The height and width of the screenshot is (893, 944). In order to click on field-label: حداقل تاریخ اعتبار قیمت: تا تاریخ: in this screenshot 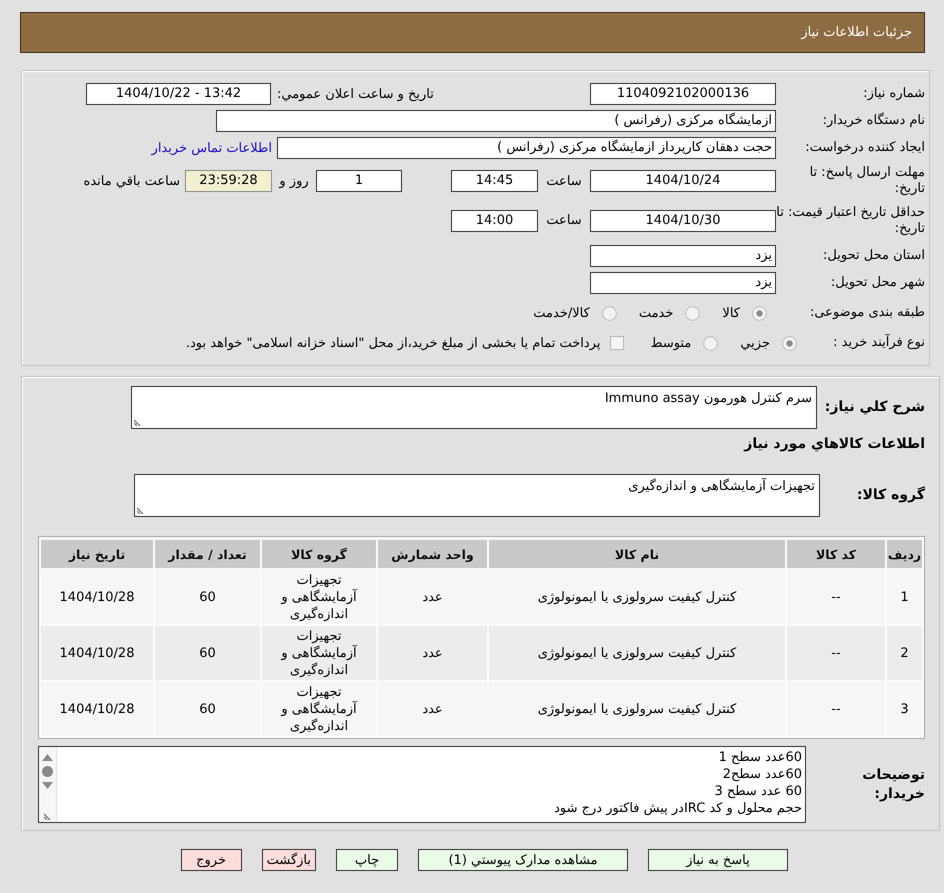, I will do `click(850, 220)`.